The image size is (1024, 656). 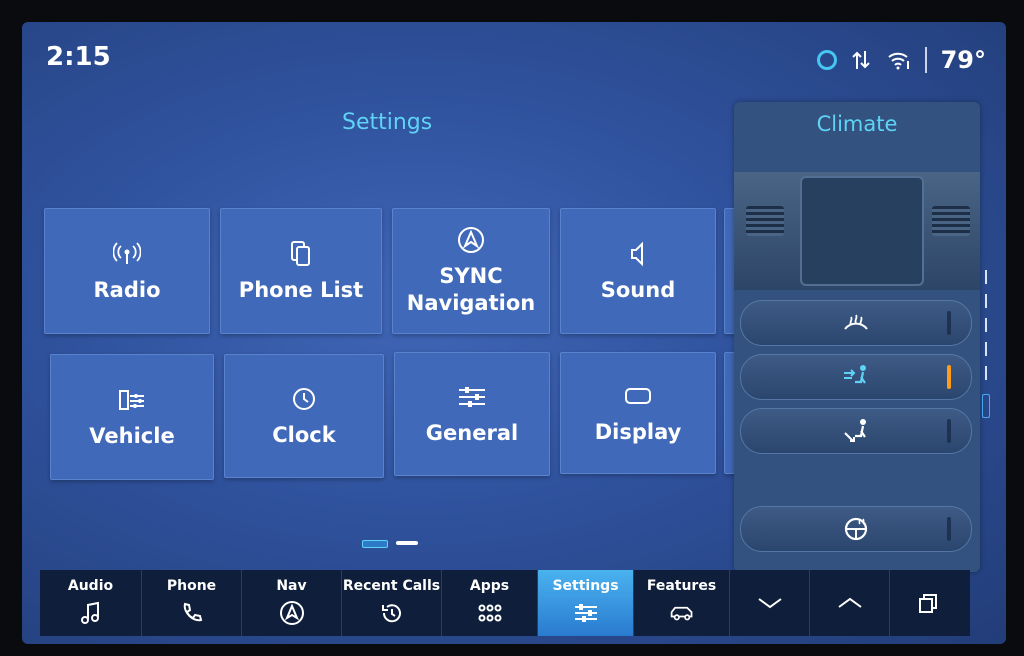 I want to click on status-icons: 79°, so click(x=901, y=60).